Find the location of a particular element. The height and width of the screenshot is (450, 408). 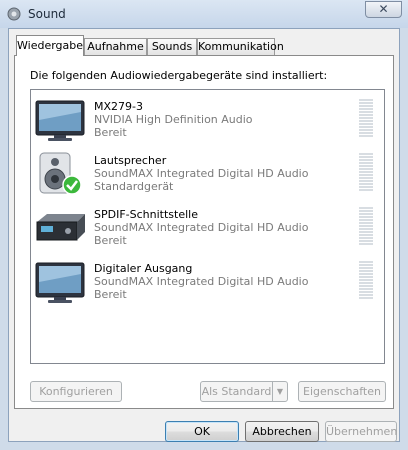

configure-label: Konfigurieren is located at coordinates (76, 391).